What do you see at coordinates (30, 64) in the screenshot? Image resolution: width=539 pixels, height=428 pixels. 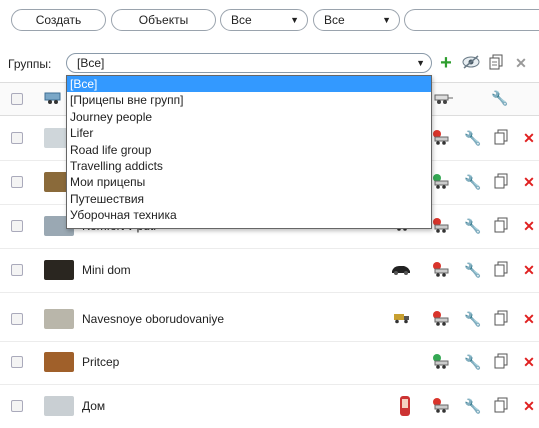 I see `groups-label: Группы:` at bounding box center [30, 64].